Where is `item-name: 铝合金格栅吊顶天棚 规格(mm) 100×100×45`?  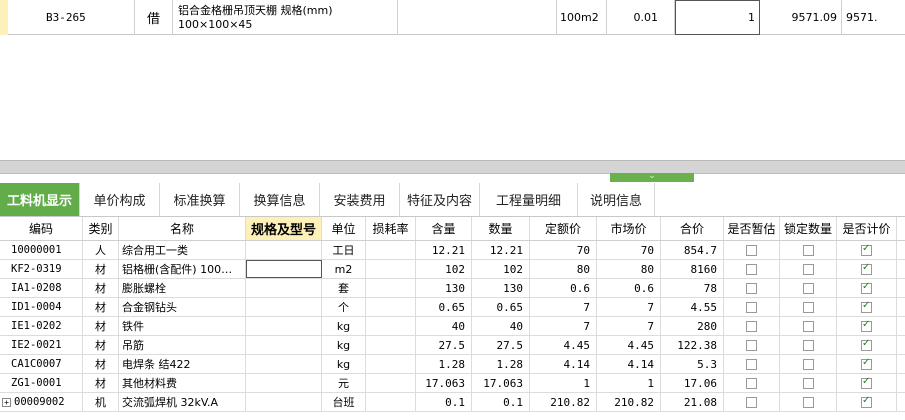
item-name: 铝合金格栅吊顶天棚 规格(mm) 100×100×45 is located at coordinates (285, 17).